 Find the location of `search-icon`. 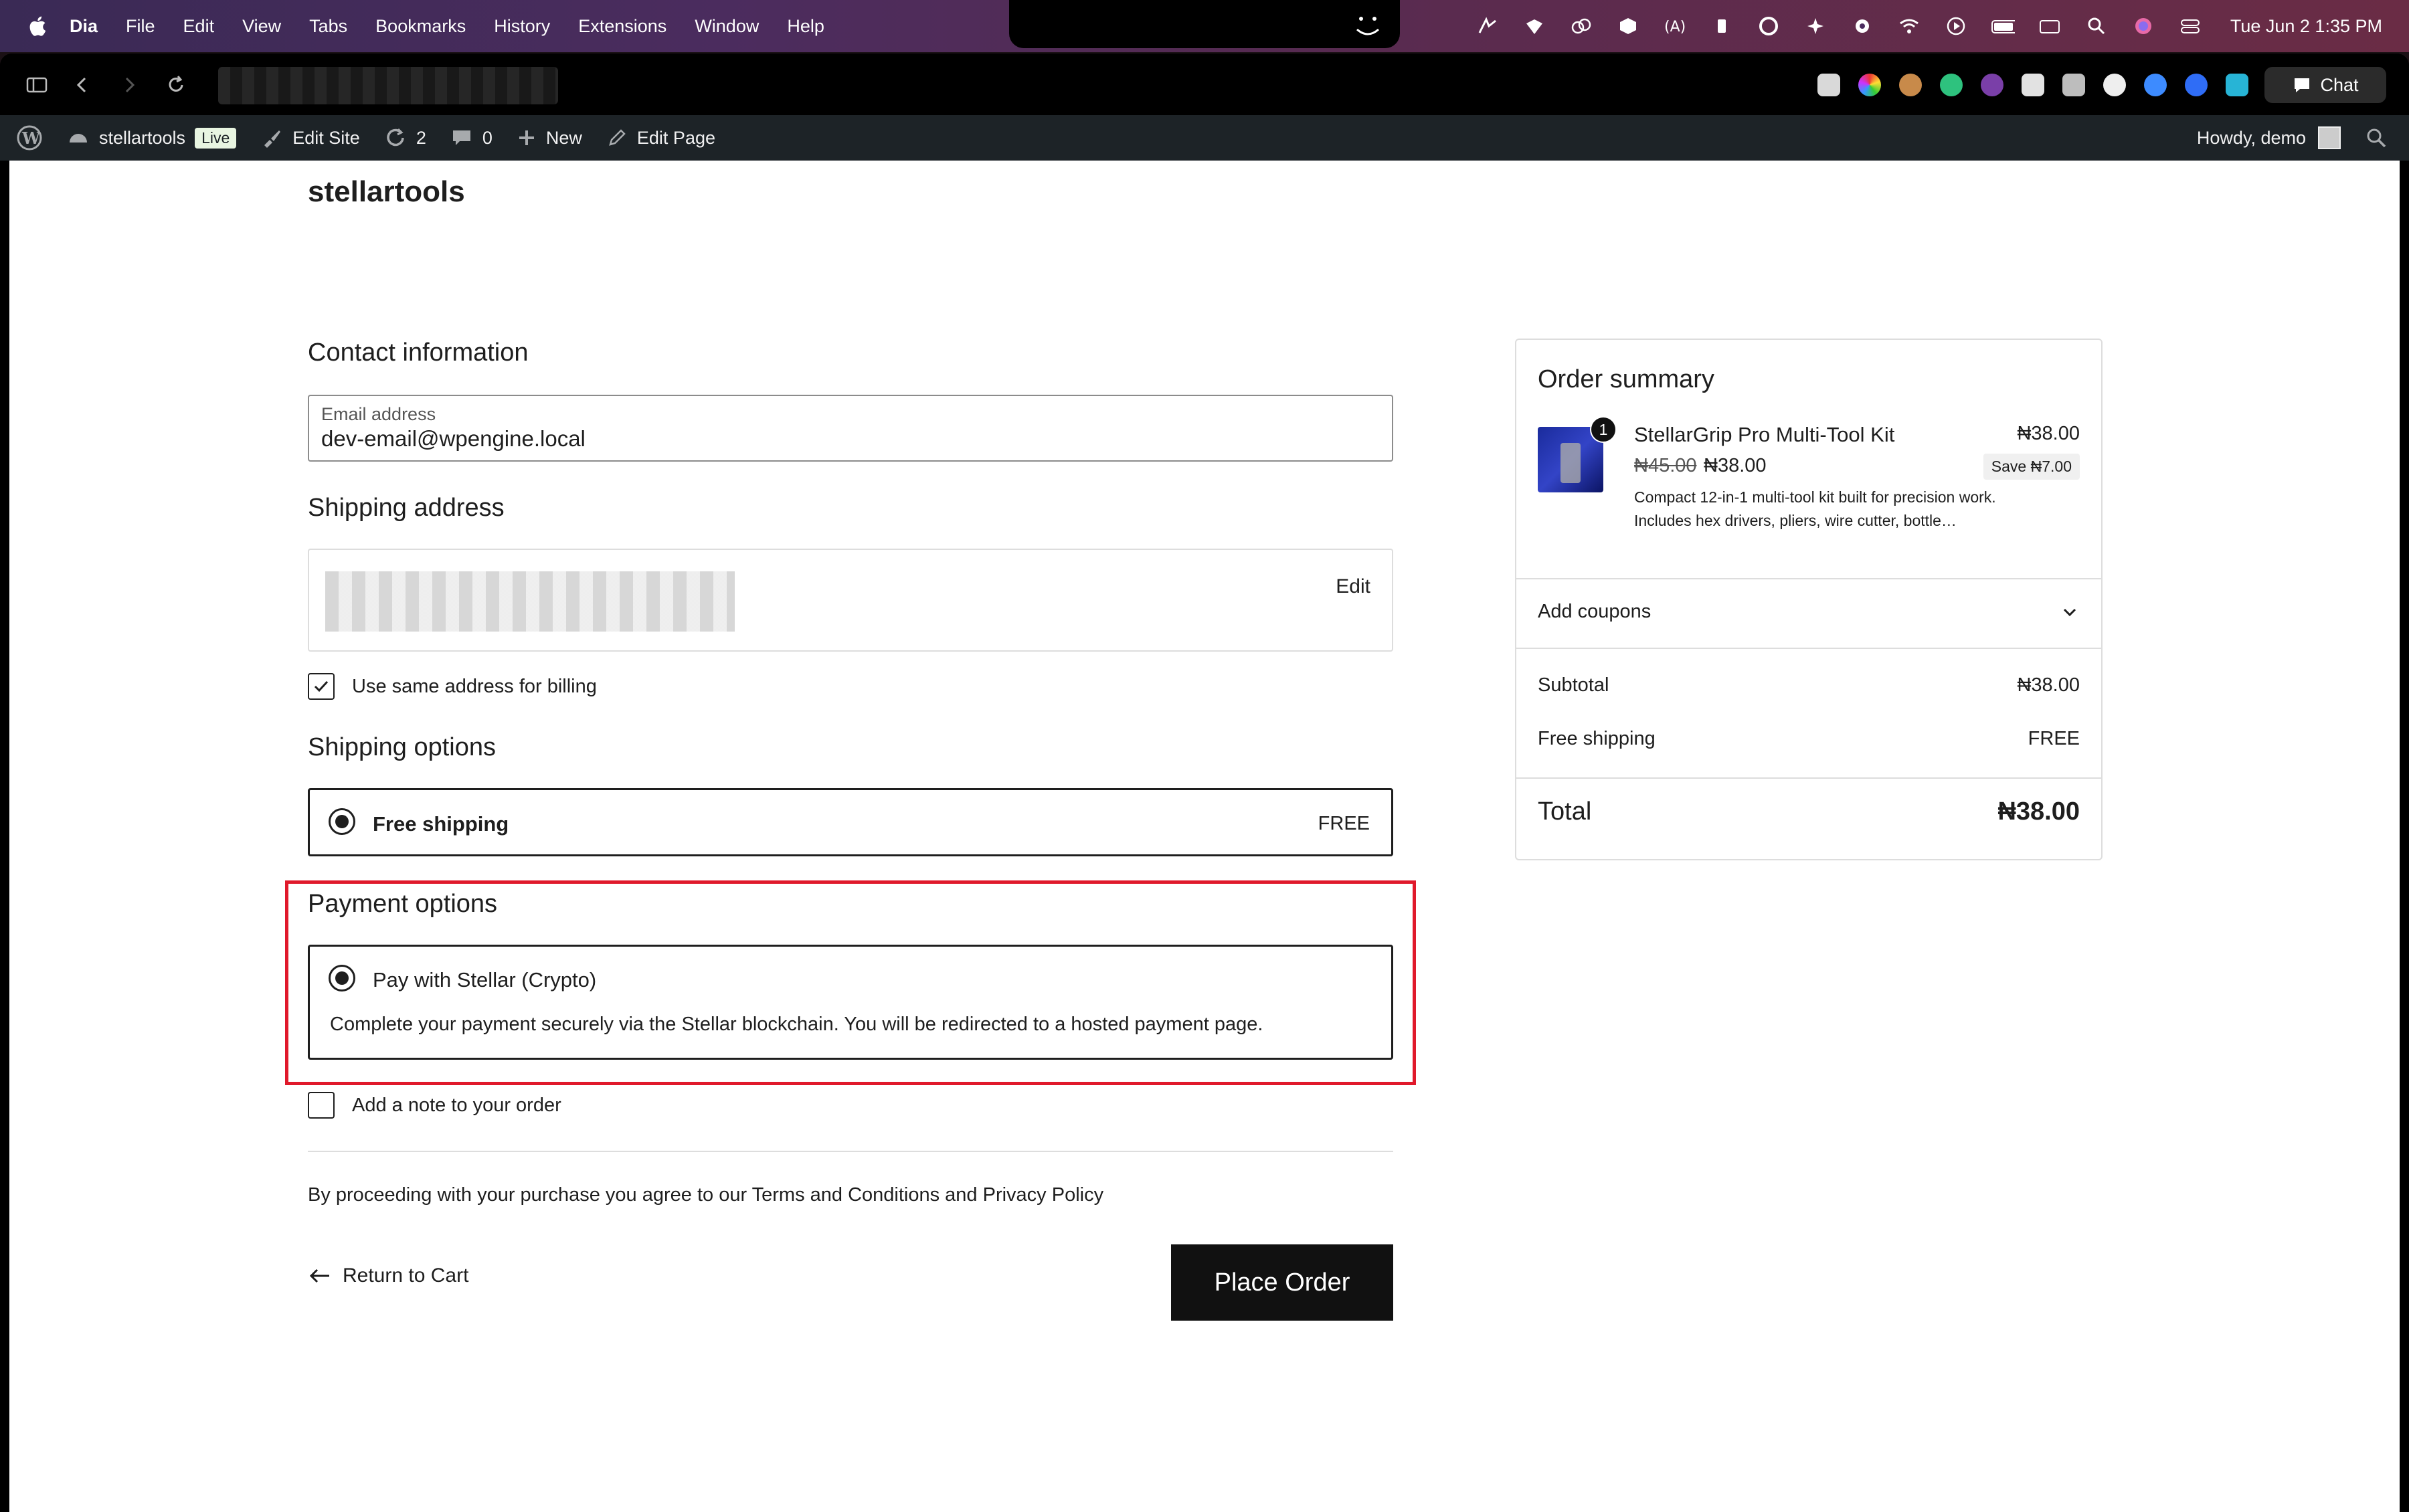

search-icon is located at coordinates (2376, 137).